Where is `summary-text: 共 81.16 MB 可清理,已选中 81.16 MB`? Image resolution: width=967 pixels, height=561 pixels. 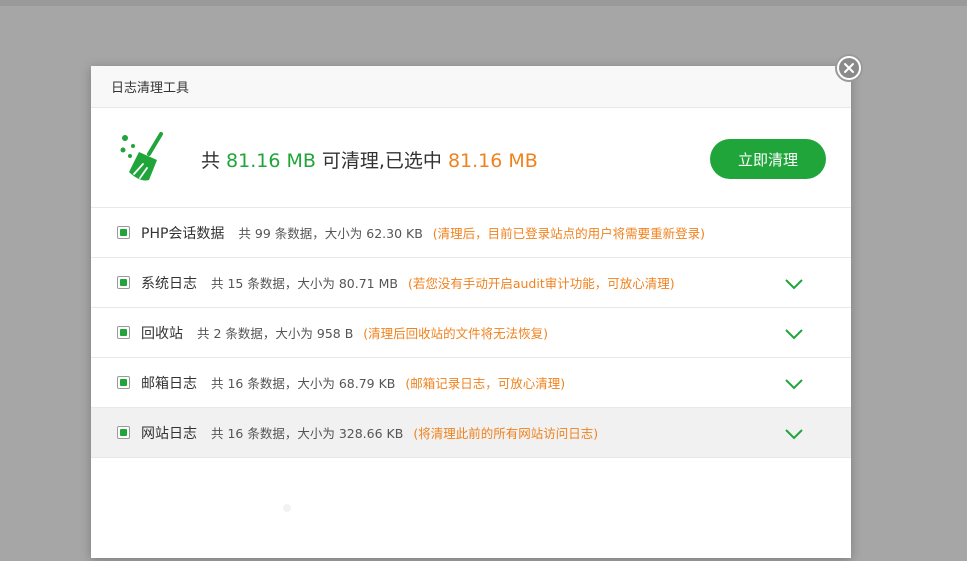
summary-text: 共 81.16 MB 可清理,已选中 81.16 MB is located at coordinates (369, 159).